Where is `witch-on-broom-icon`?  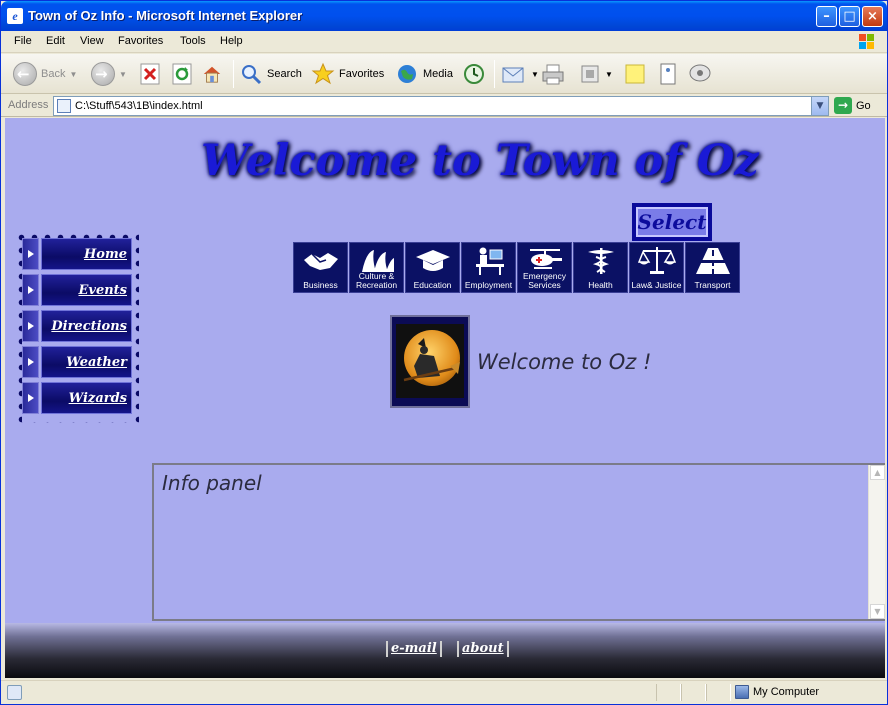
witch-on-broom-icon is located at coordinates (431, 360).